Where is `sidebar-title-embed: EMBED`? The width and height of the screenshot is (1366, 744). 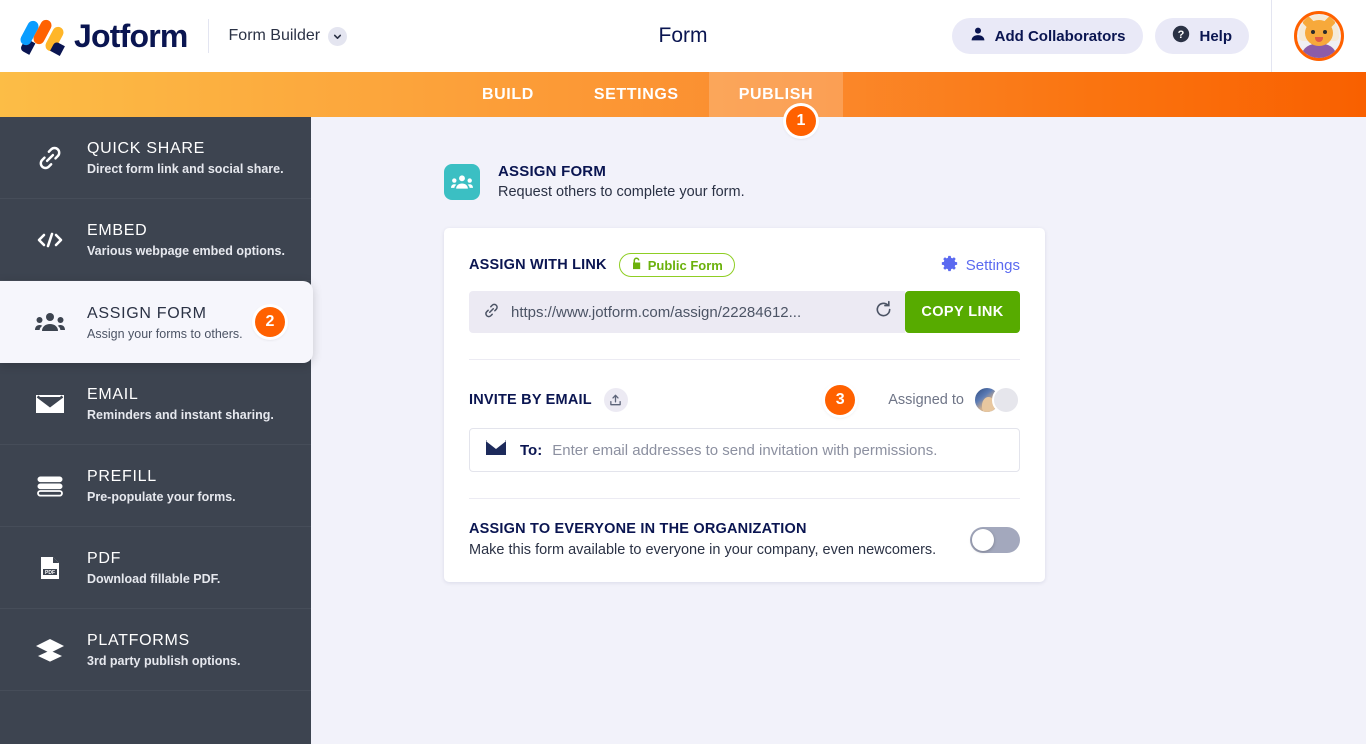 sidebar-title-embed: EMBED is located at coordinates (117, 230).